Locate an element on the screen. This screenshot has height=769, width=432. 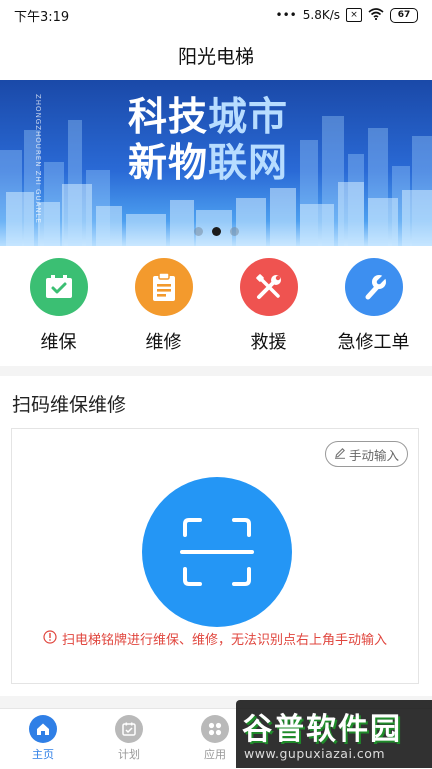
scan-button is located at coordinates (217, 552).